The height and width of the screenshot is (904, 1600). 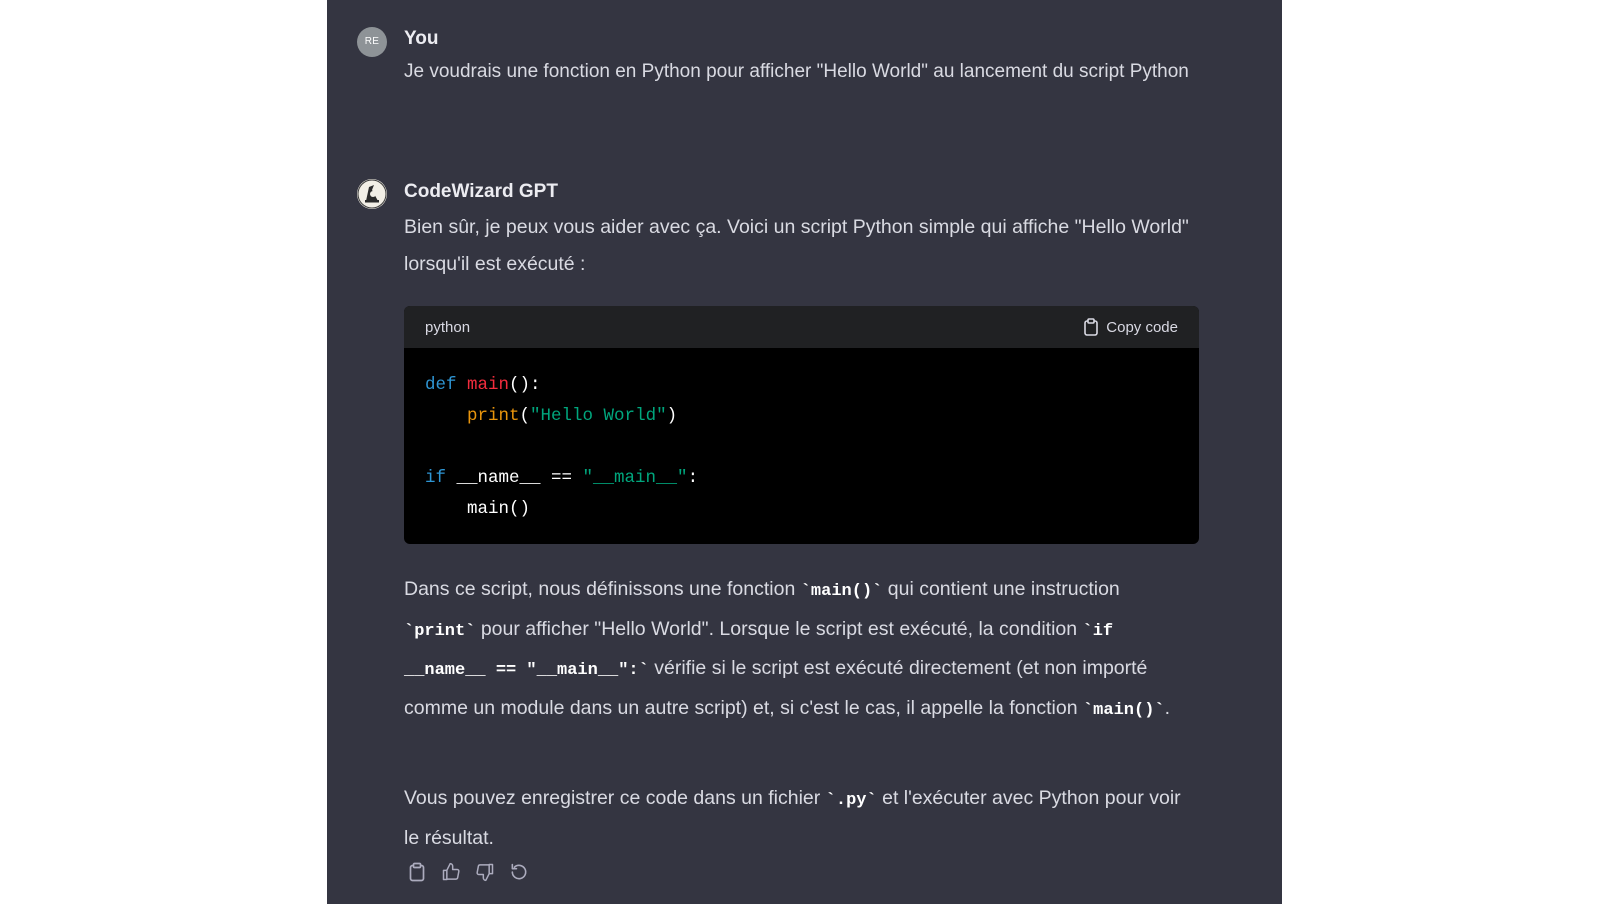 I want to click on user-avatar: RE, so click(x=372, y=42).